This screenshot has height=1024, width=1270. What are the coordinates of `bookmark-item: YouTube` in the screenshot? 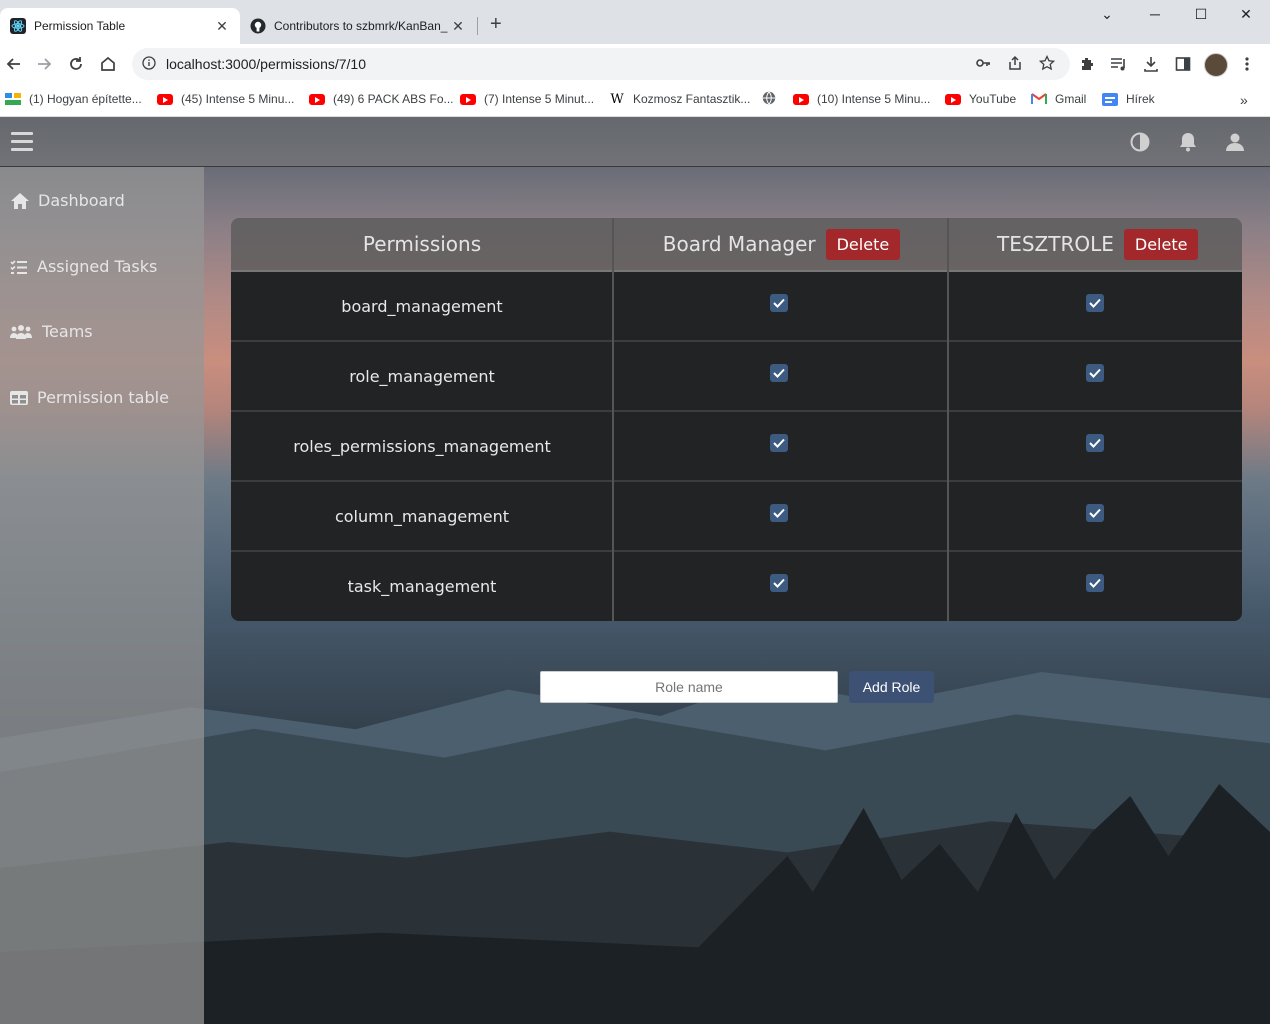 It's located at (980, 99).